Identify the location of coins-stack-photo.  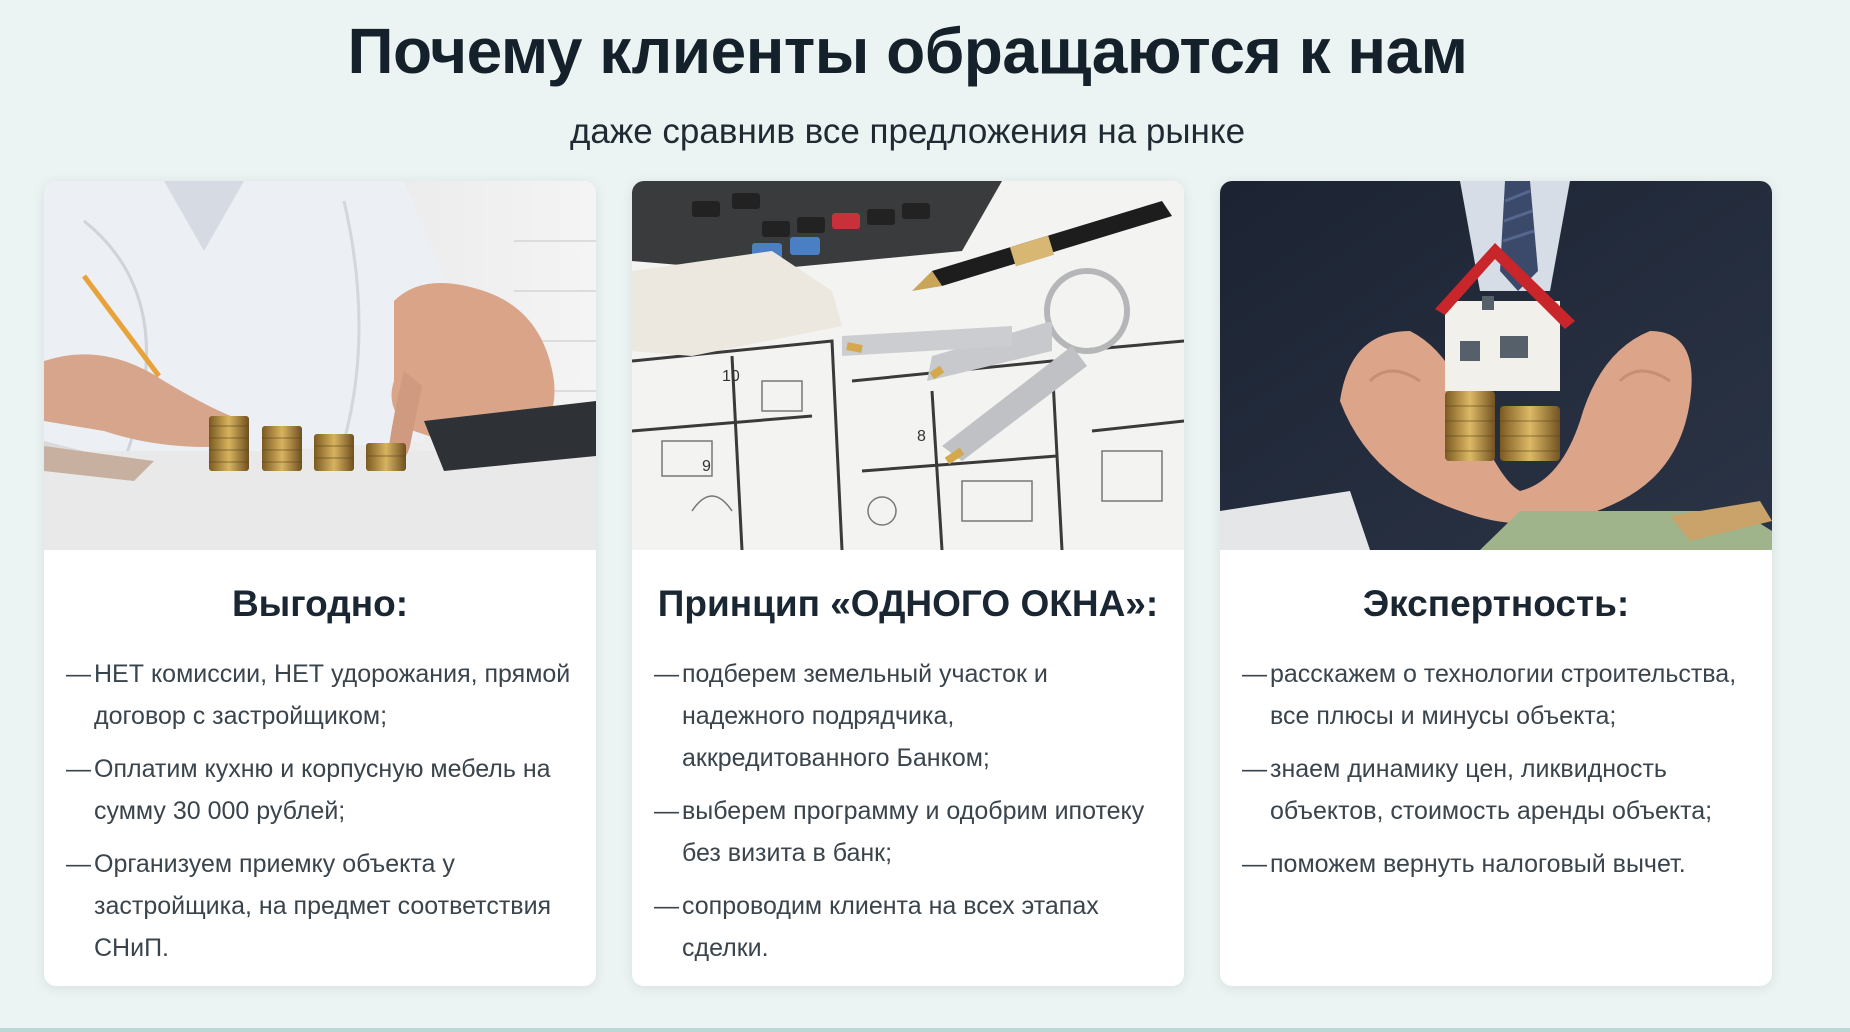
(320, 365).